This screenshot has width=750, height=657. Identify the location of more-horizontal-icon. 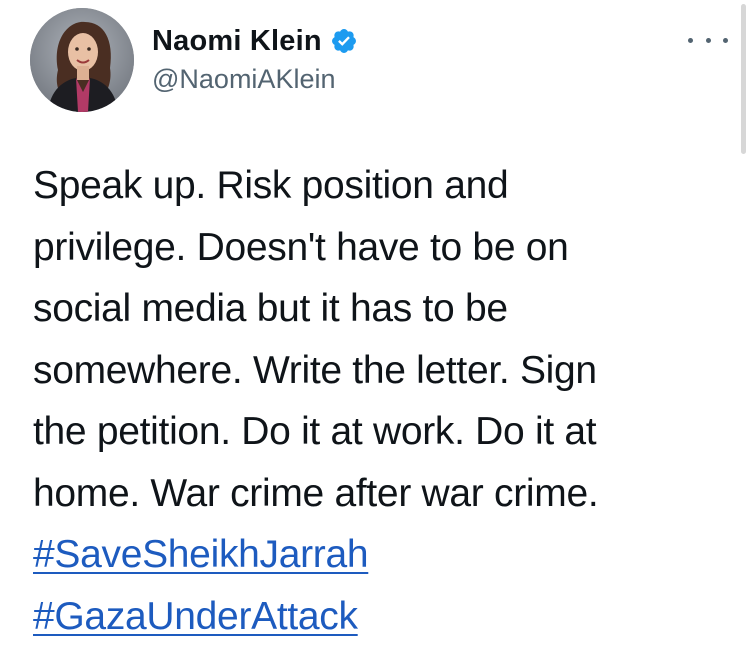
(708, 40).